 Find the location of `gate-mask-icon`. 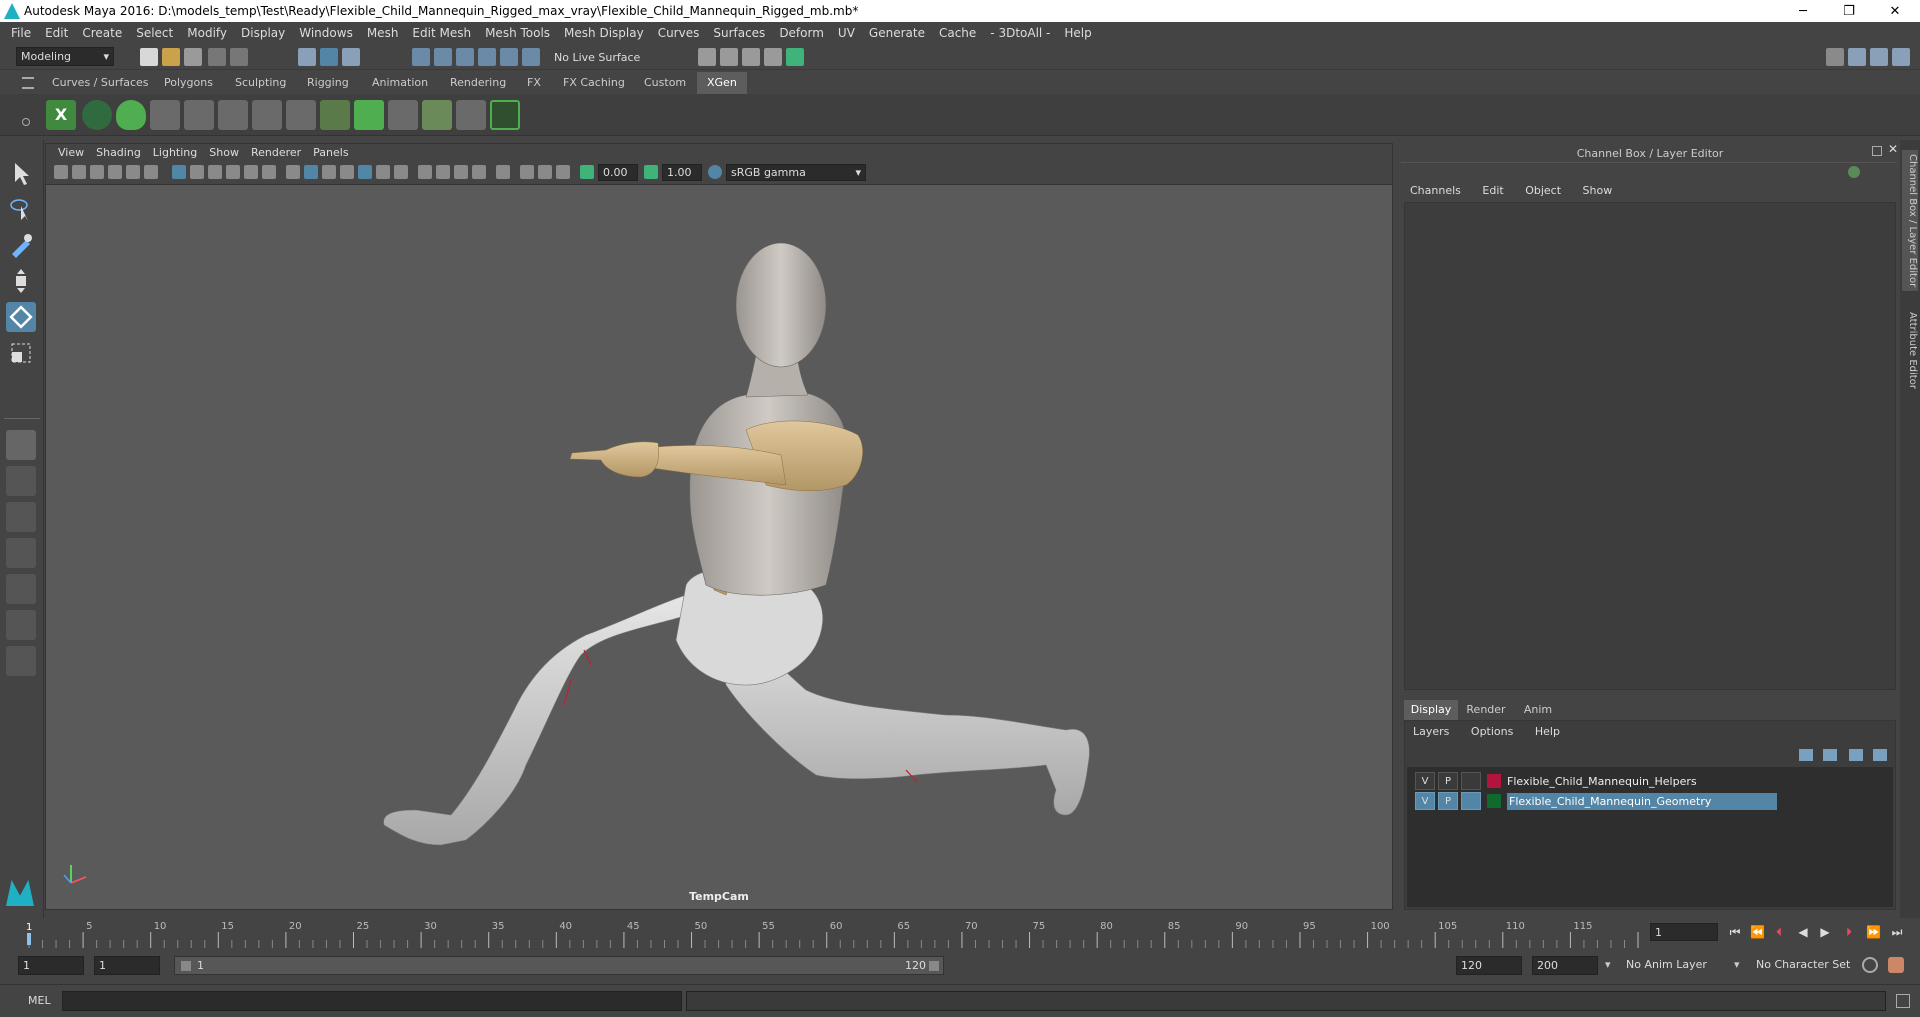

gate-mask-icon is located at coordinates (233, 172).